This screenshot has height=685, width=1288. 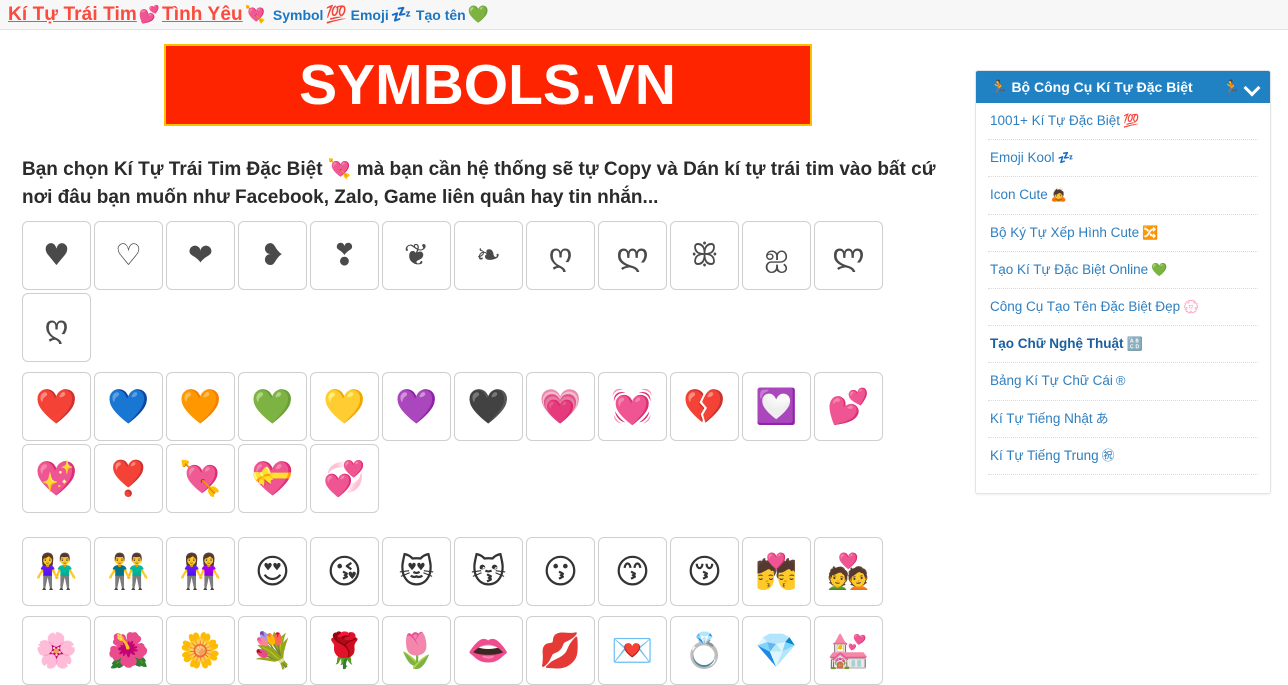 I want to click on runner-icon-right: 🏃, so click(x=1231, y=86).